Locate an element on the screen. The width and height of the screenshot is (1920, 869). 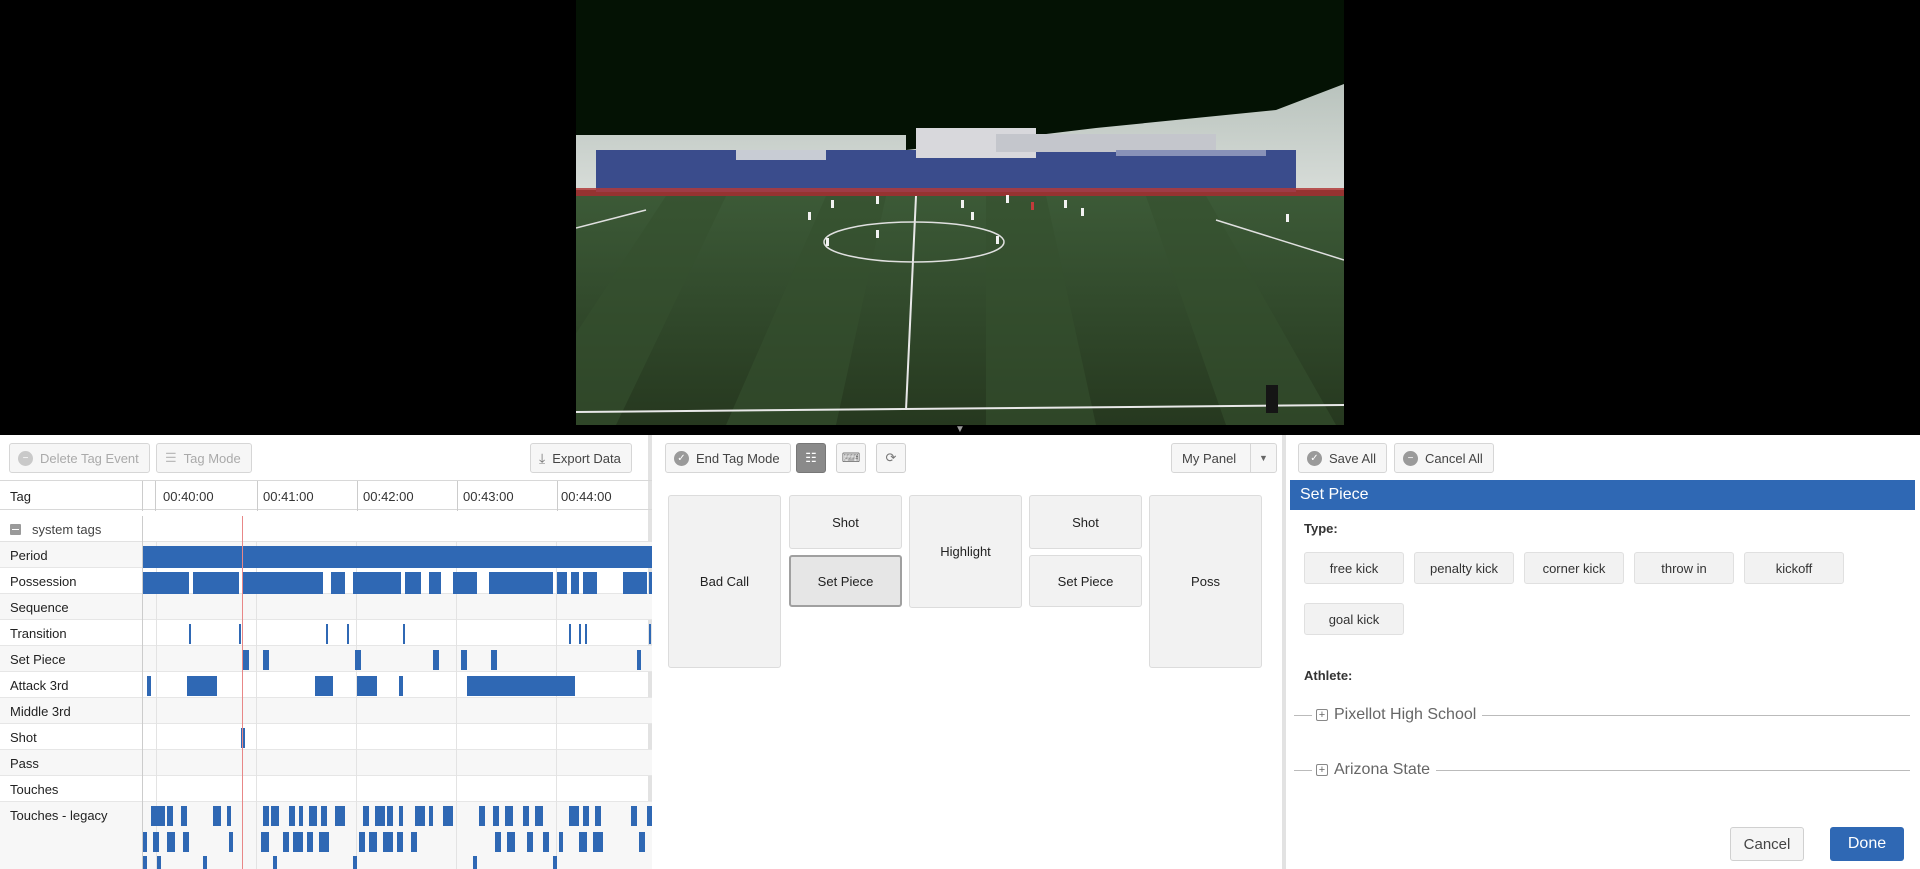
collapse-icon is located at coordinates (15, 529).